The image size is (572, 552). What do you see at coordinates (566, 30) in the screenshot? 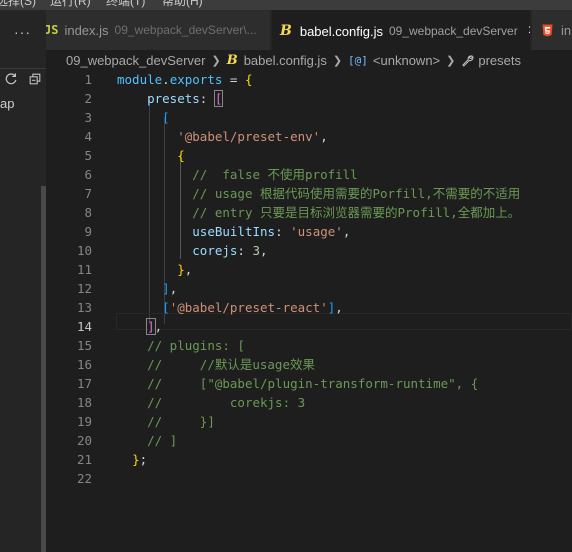
I see `tab-filename: in` at bounding box center [566, 30].